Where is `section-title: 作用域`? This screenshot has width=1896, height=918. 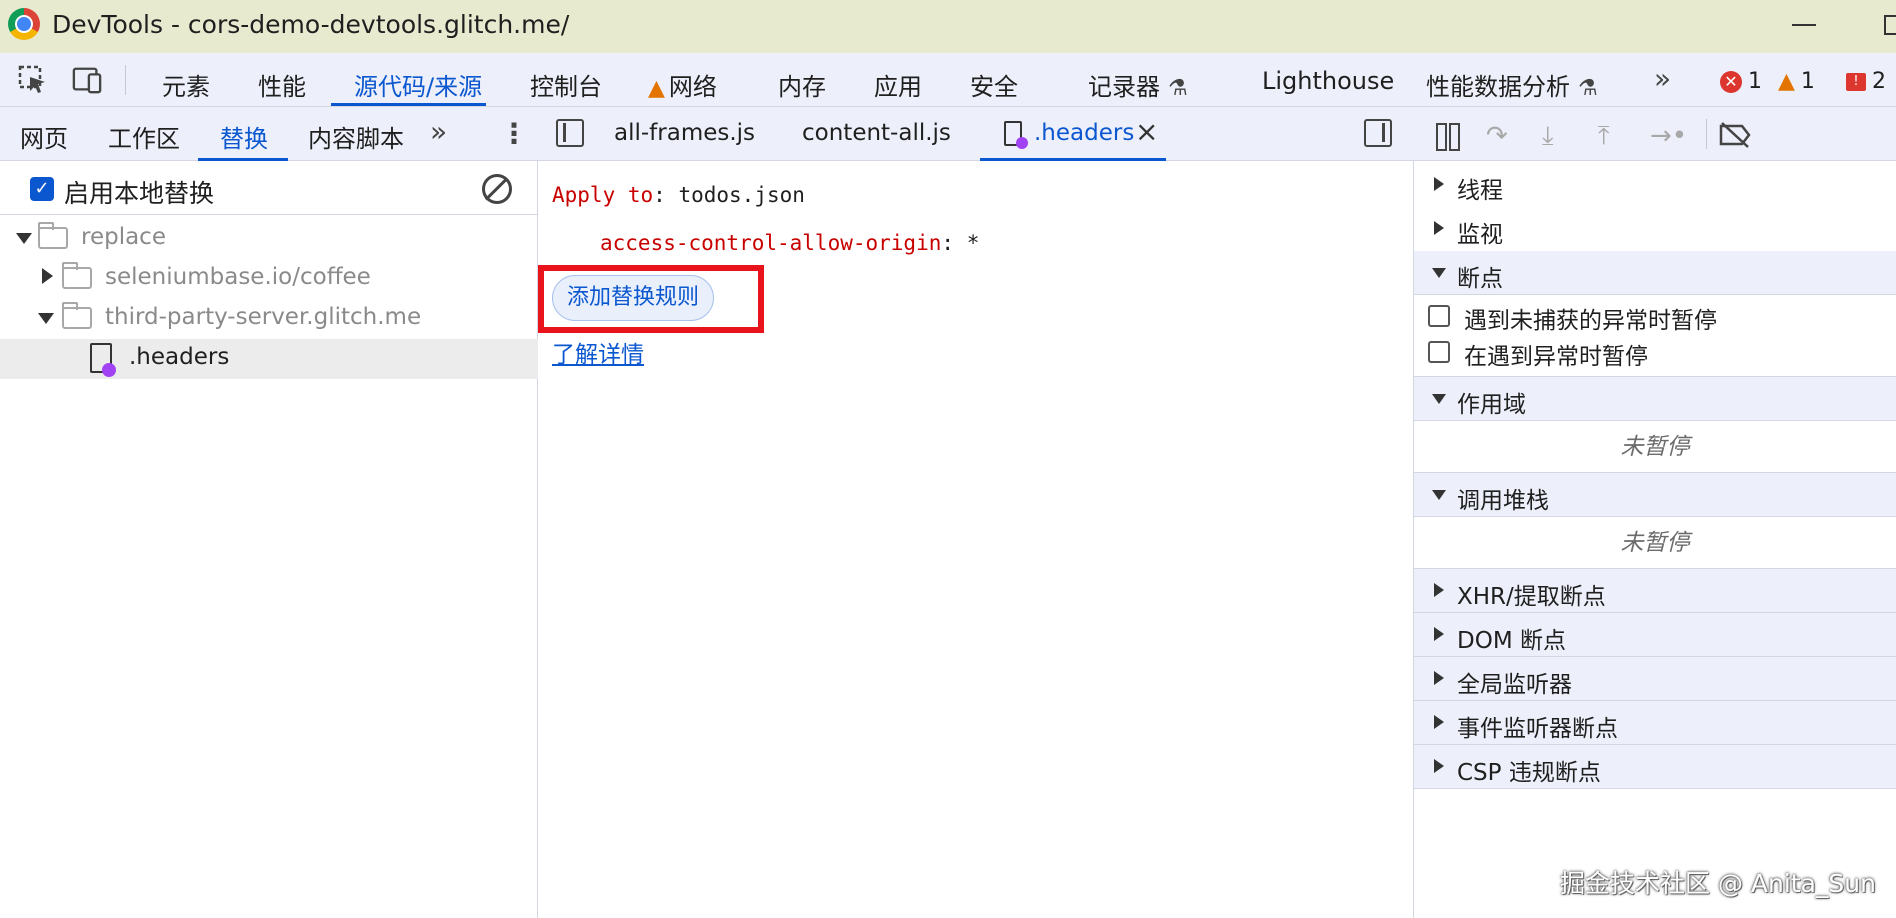
section-title: 作用域 is located at coordinates (1491, 405).